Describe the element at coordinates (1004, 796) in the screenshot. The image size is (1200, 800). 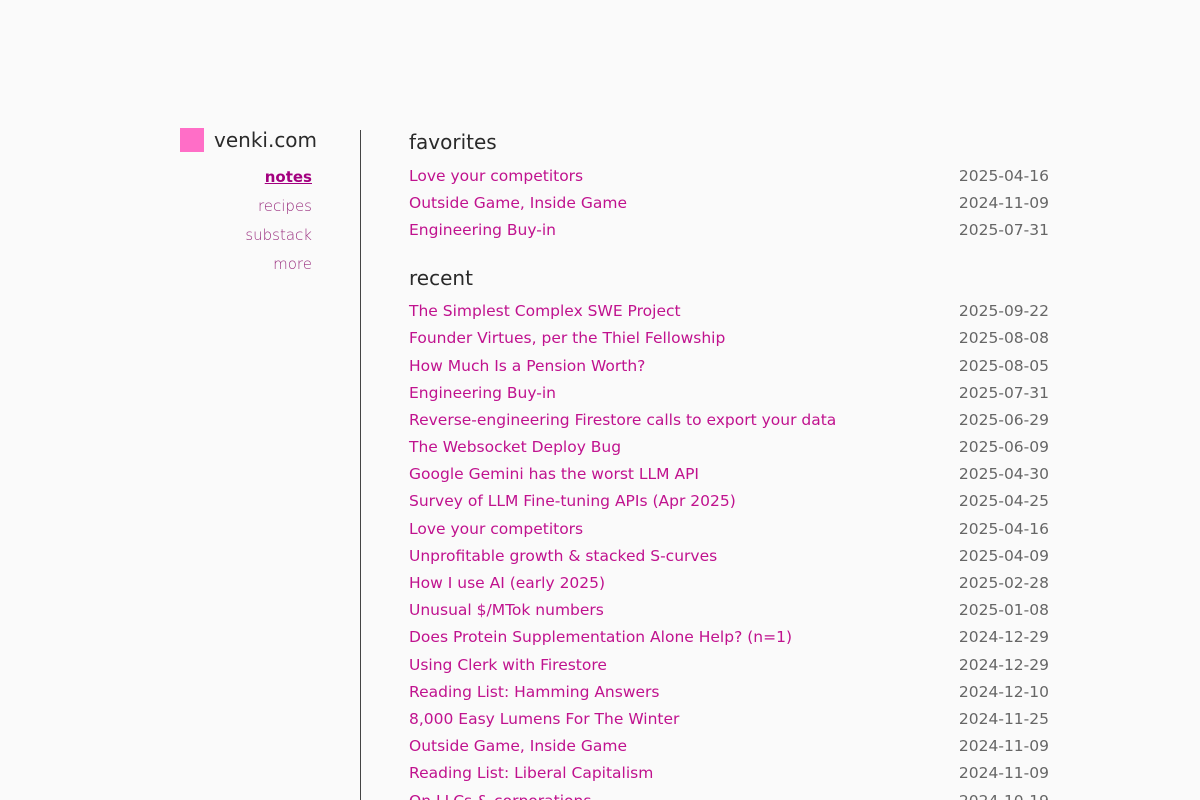
I see `post-date: 2024-10-19` at that location.